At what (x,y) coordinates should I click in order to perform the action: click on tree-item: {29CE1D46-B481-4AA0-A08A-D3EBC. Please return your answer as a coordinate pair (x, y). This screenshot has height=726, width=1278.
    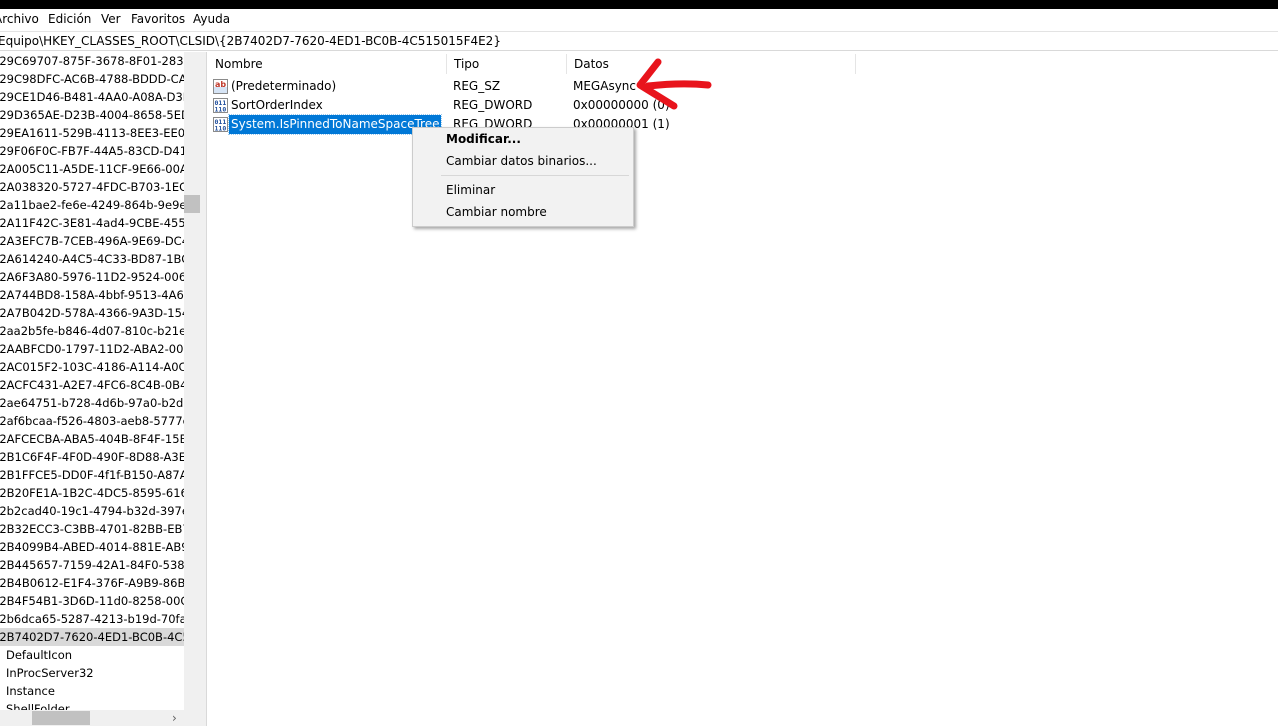
    Looking at the image, I should click on (100, 97).